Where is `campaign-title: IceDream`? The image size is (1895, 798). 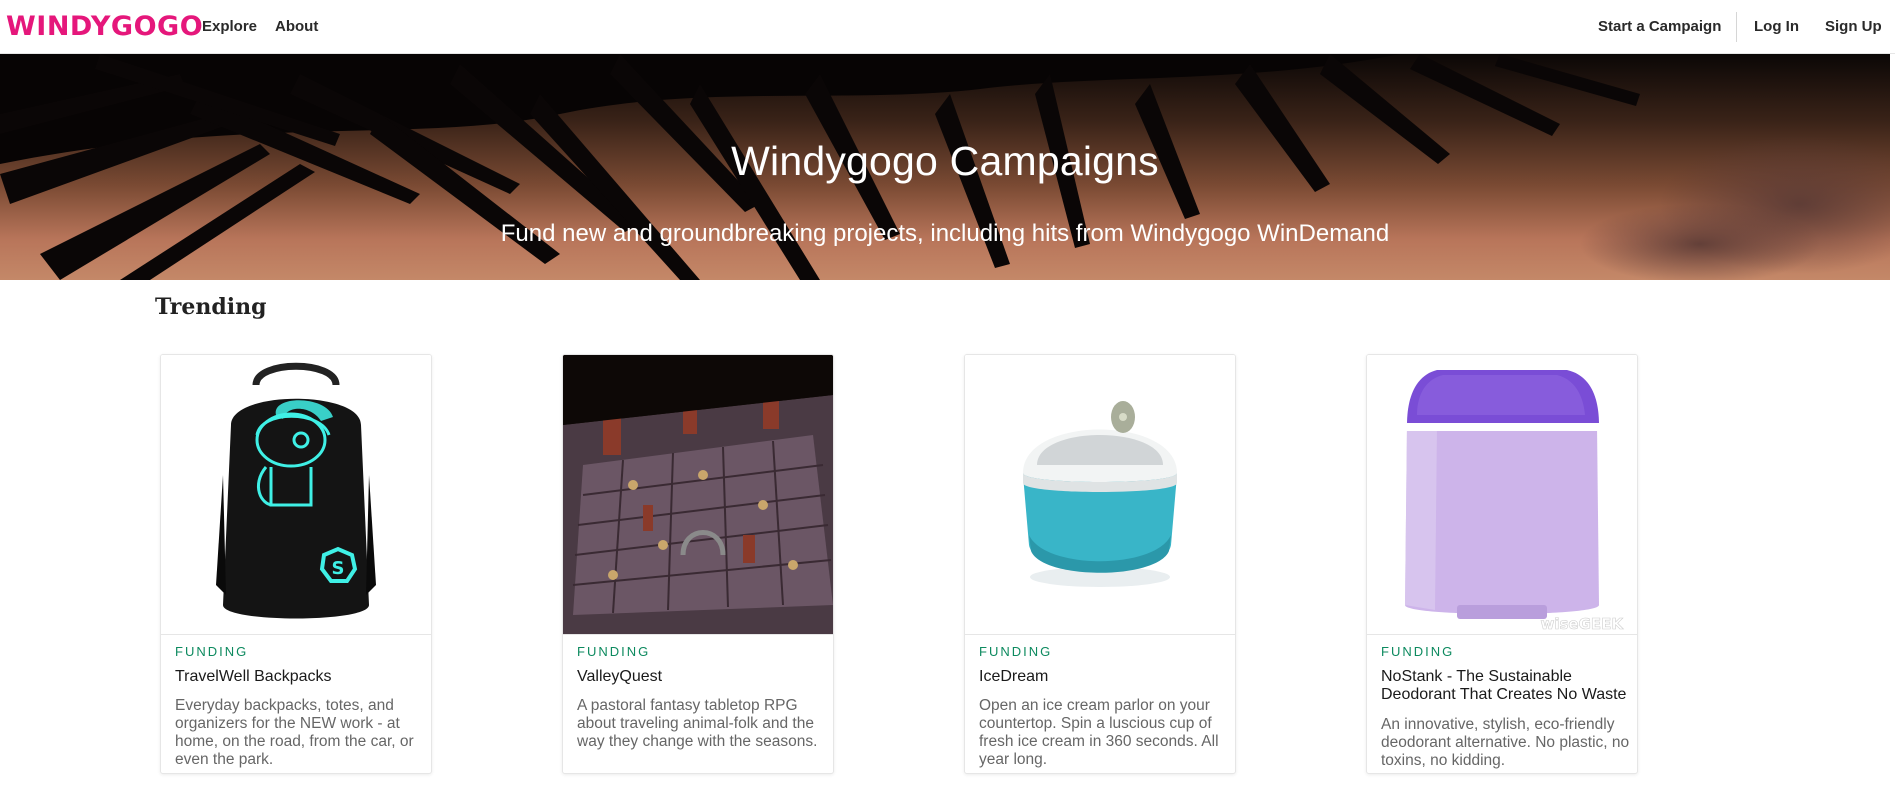
campaign-title: IceDream is located at coordinates (1104, 677).